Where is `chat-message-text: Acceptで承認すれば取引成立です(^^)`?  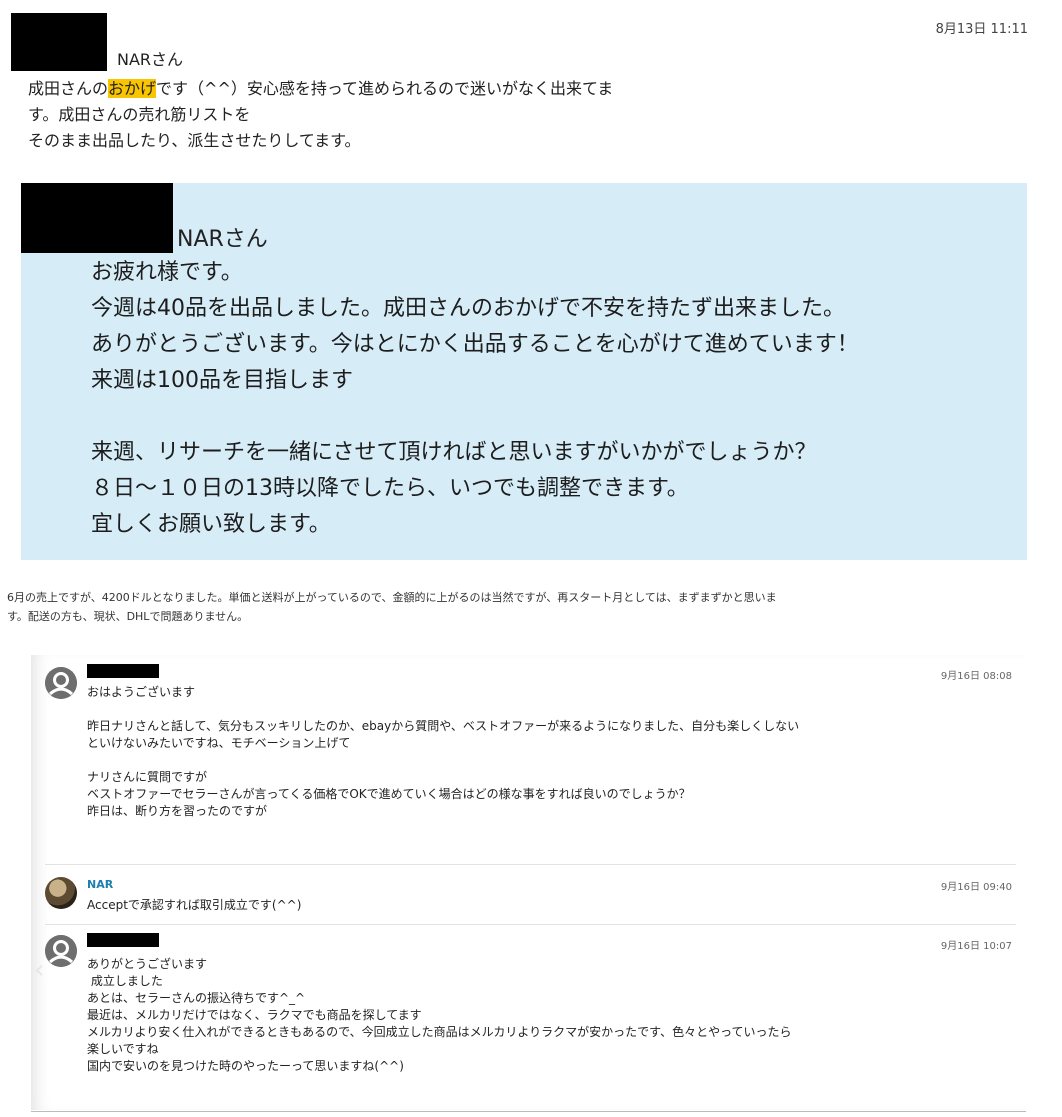 chat-message-text: Acceptで承認すれば取引成立です(^^) is located at coordinates (194, 905).